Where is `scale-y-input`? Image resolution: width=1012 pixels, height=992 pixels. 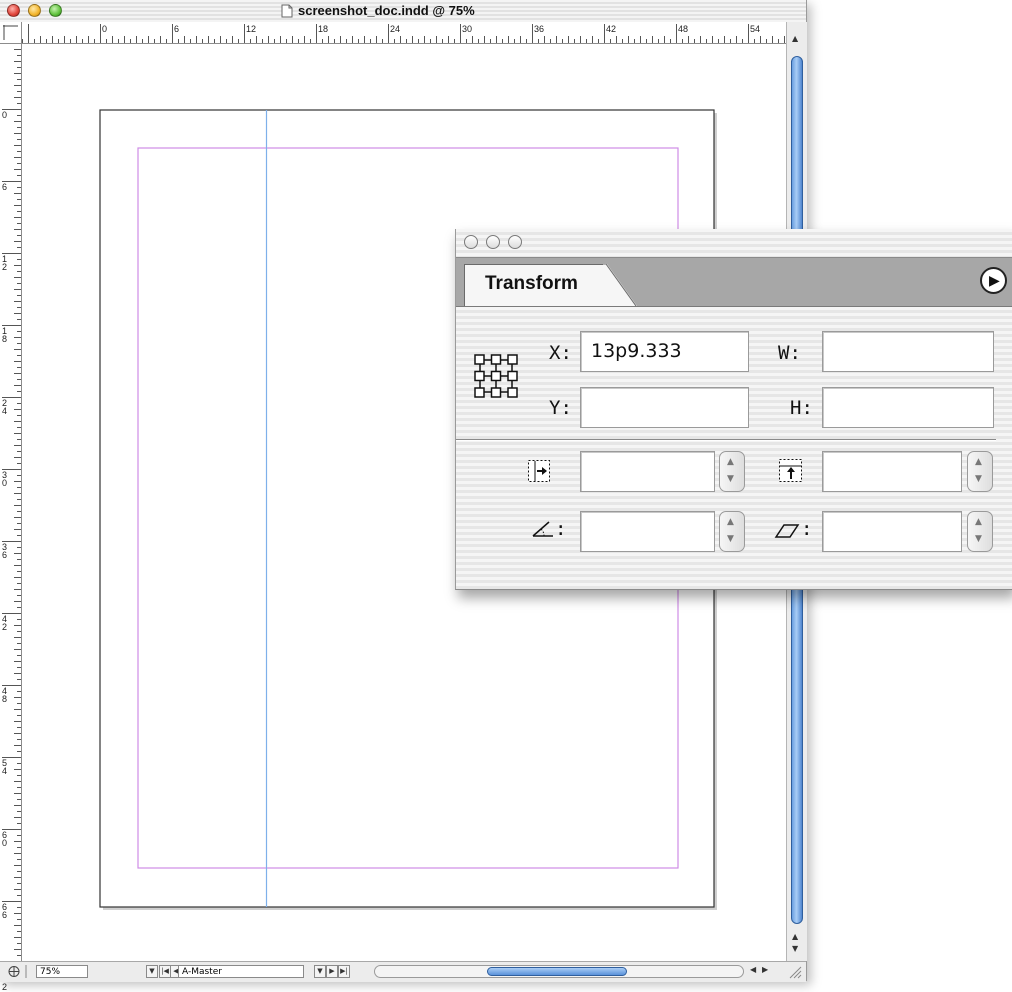
scale-y-input is located at coordinates (892, 471).